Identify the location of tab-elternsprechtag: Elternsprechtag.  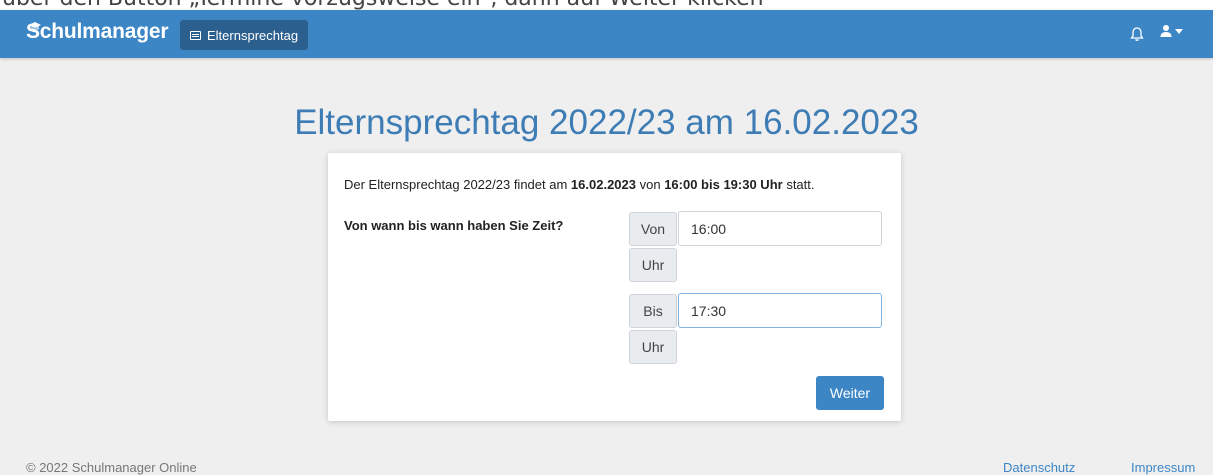
(244, 35).